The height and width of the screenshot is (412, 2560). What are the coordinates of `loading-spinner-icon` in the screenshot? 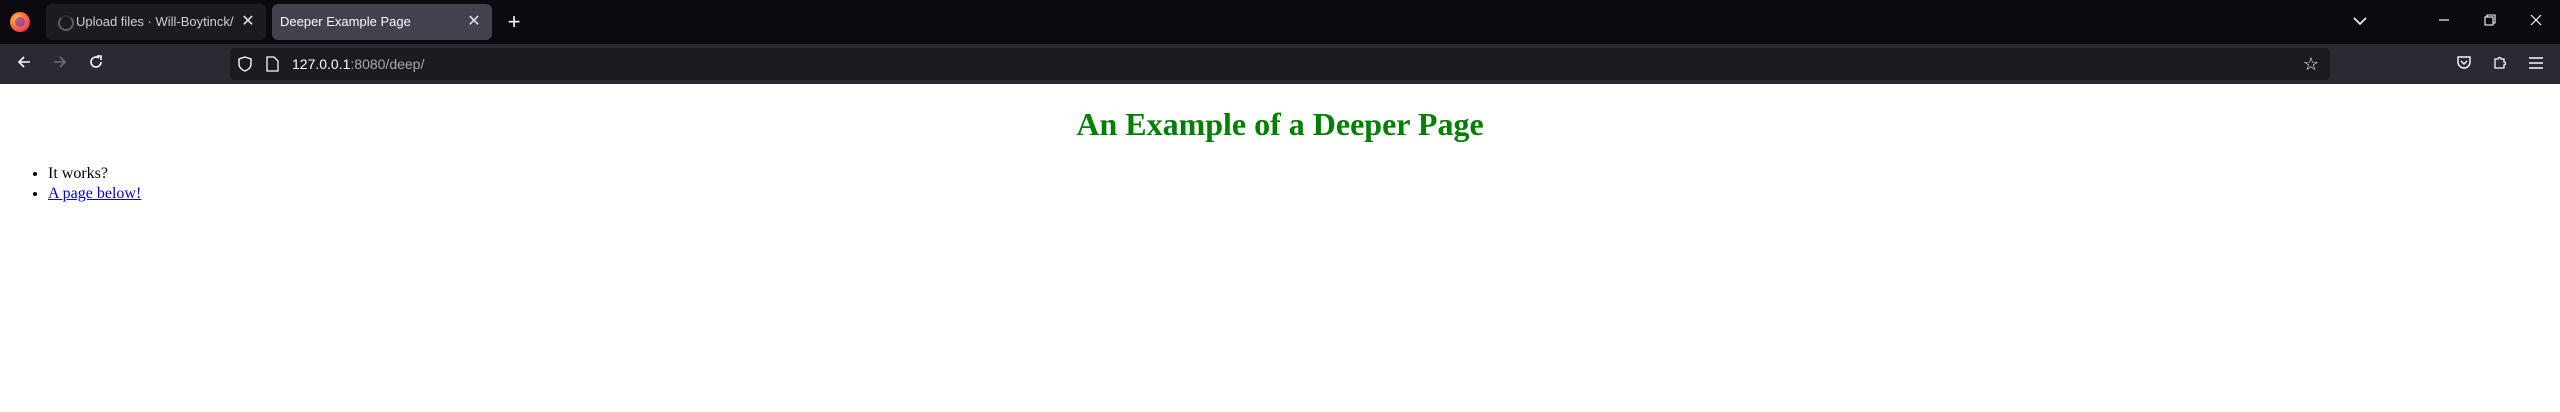 It's located at (66, 23).